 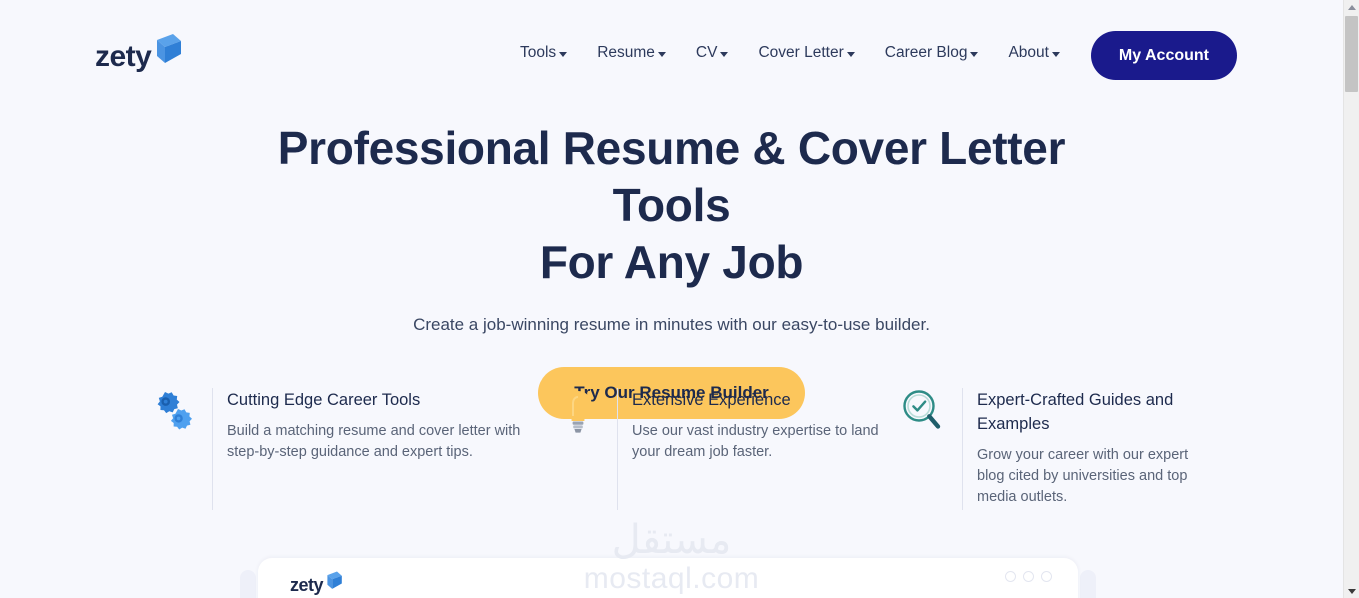 I want to click on nav-item-label: Resume, so click(x=626, y=52).